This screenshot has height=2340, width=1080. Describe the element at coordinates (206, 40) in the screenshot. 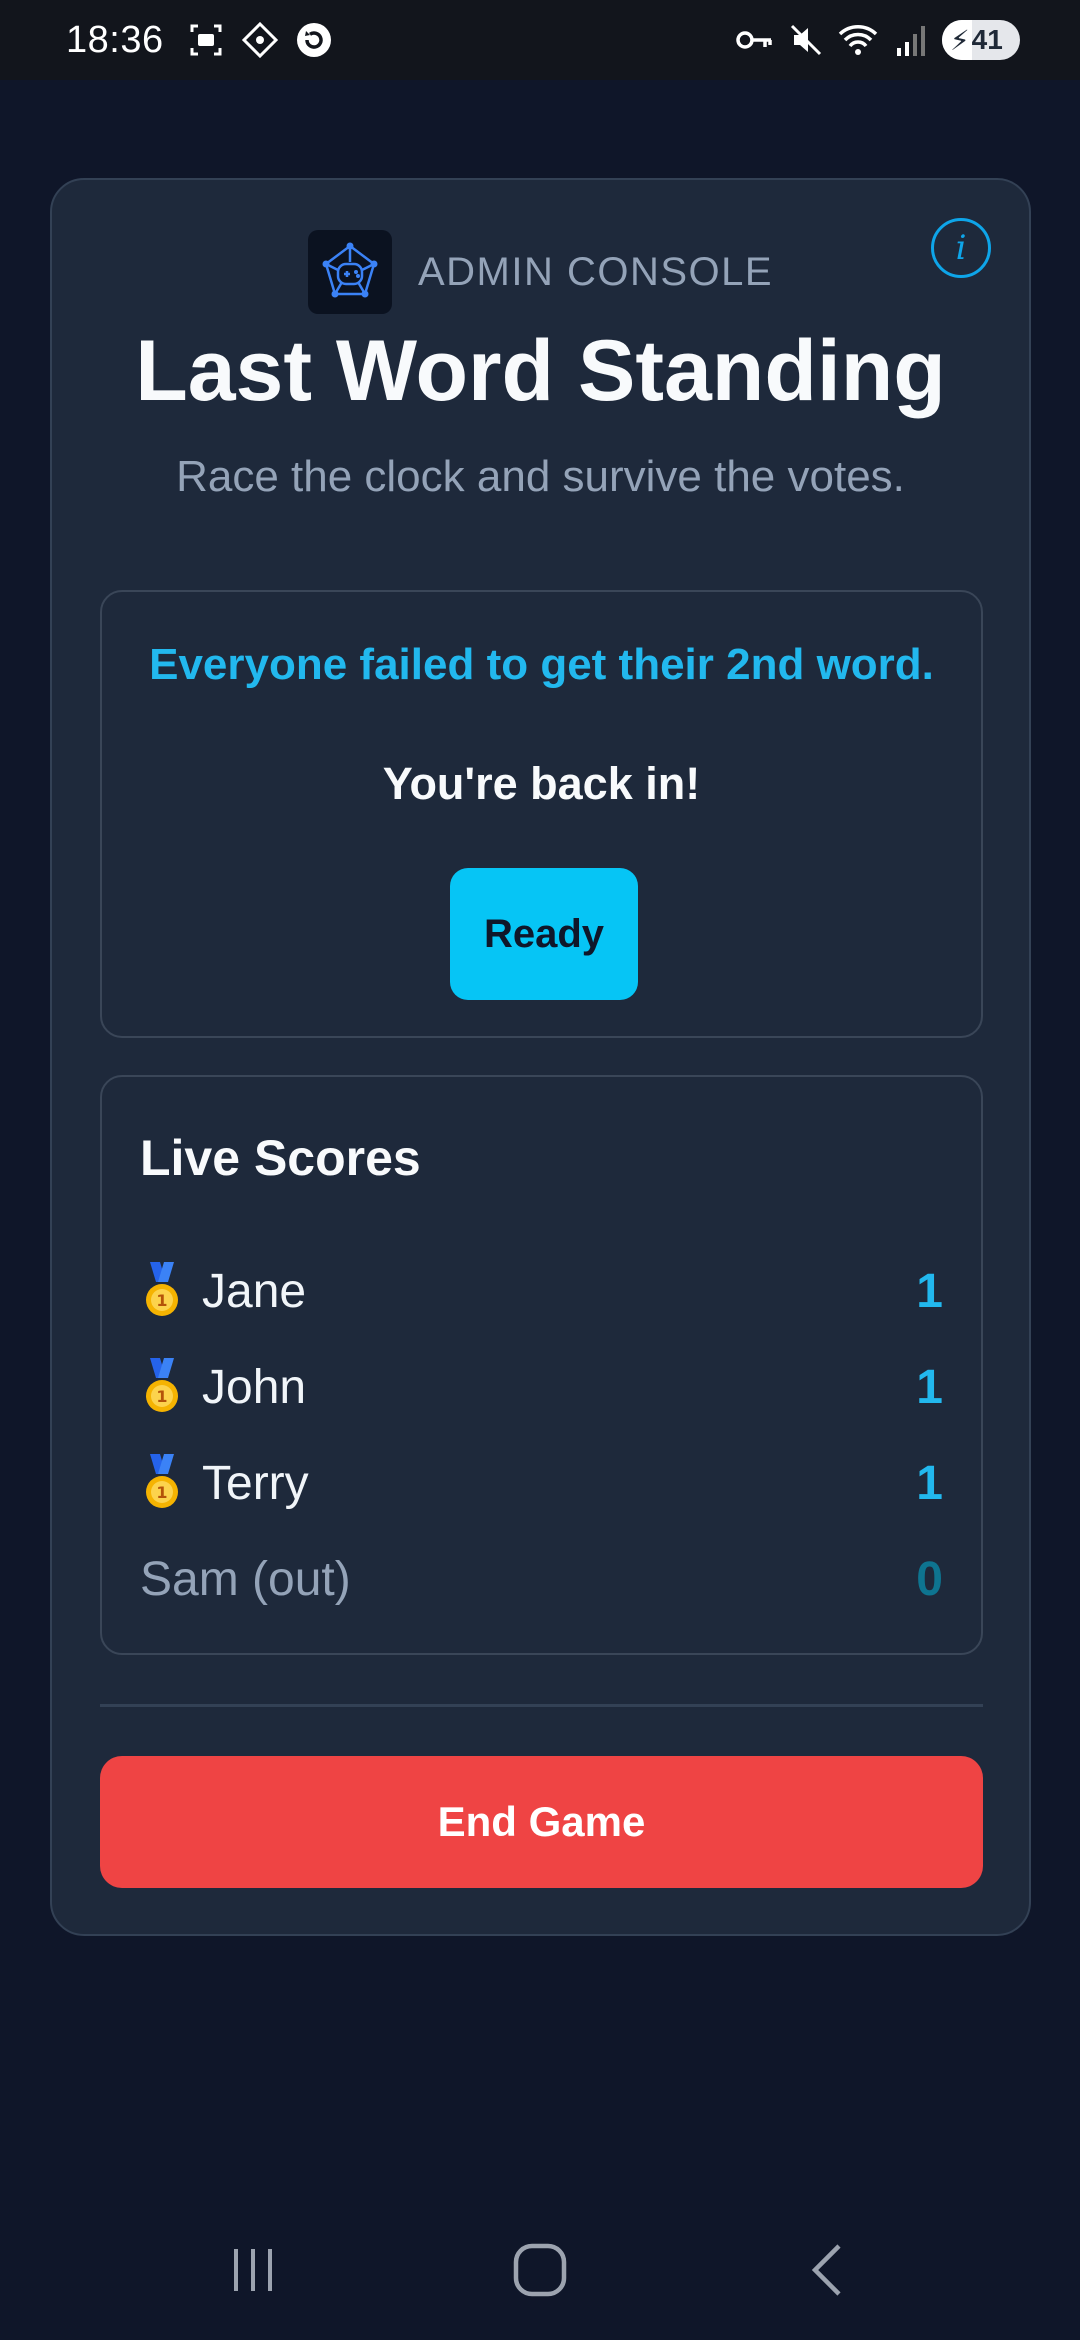

I see `screenshot-icon` at that location.